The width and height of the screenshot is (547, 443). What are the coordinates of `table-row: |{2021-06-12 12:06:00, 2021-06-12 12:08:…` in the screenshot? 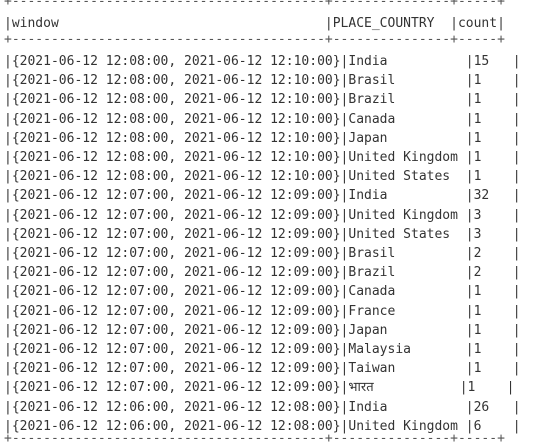 It's located at (262, 407).